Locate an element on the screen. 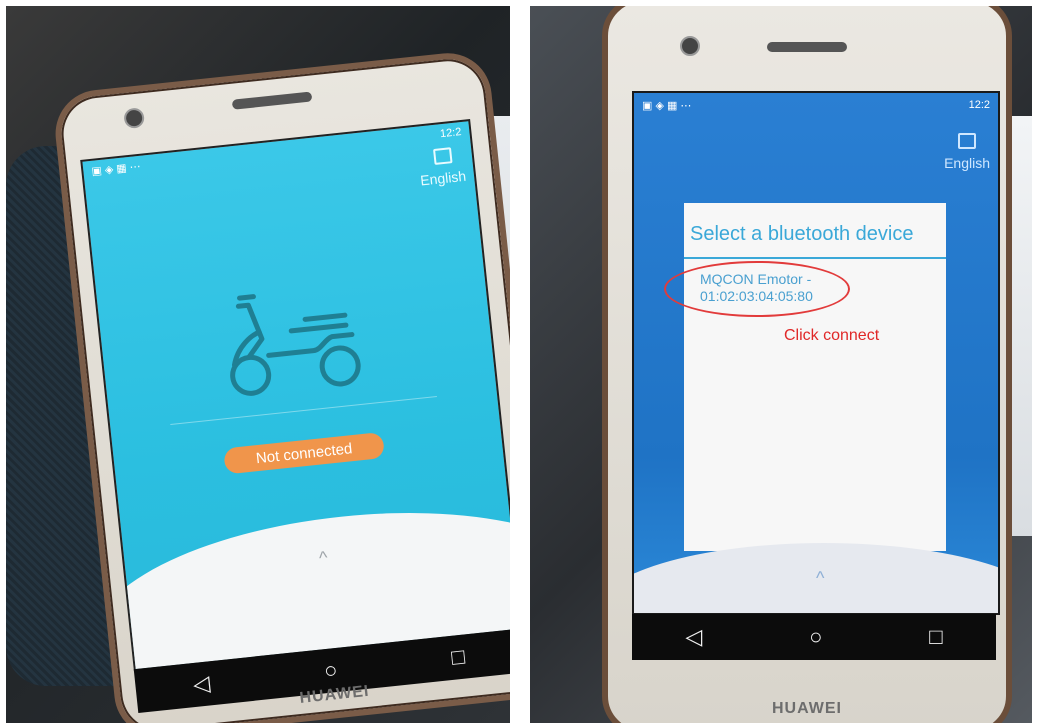 The height and width of the screenshot is (725, 1038). scooter-icon is located at coordinates (295, 345).